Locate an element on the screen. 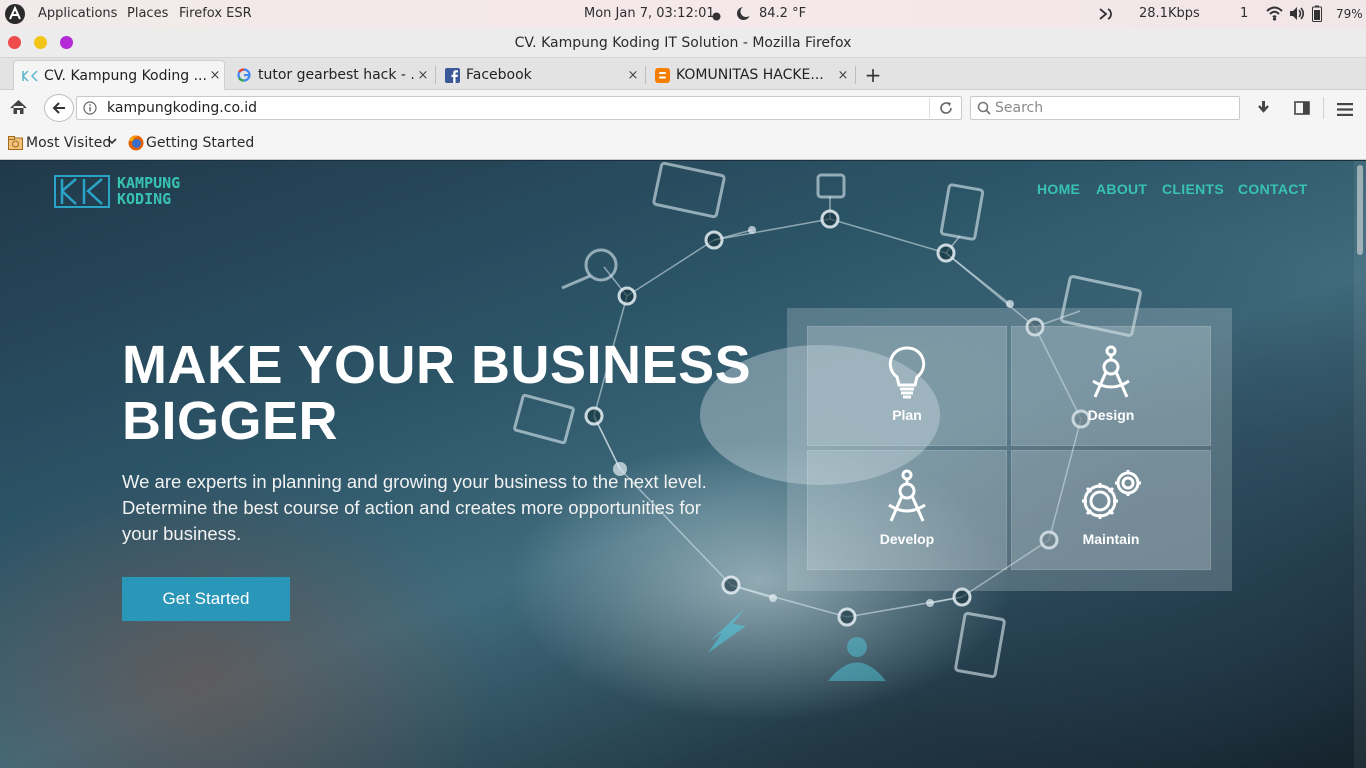 The height and width of the screenshot is (768, 1366). battery-icon is located at coordinates (1317, 15).